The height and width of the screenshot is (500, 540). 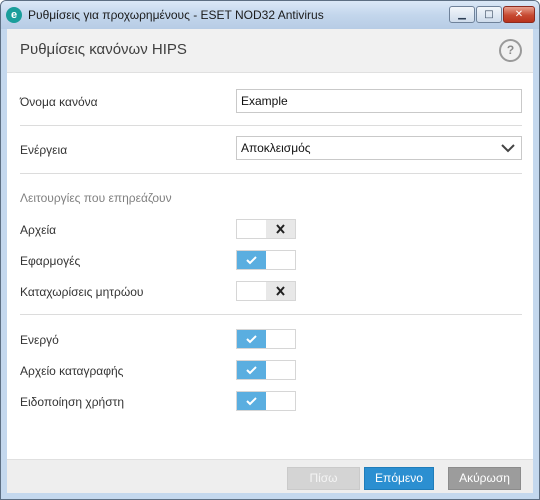 What do you see at coordinates (103, 49) in the screenshot?
I see `page-title: Ρυθμίσεις κανόνων HIPS` at bounding box center [103, 49].